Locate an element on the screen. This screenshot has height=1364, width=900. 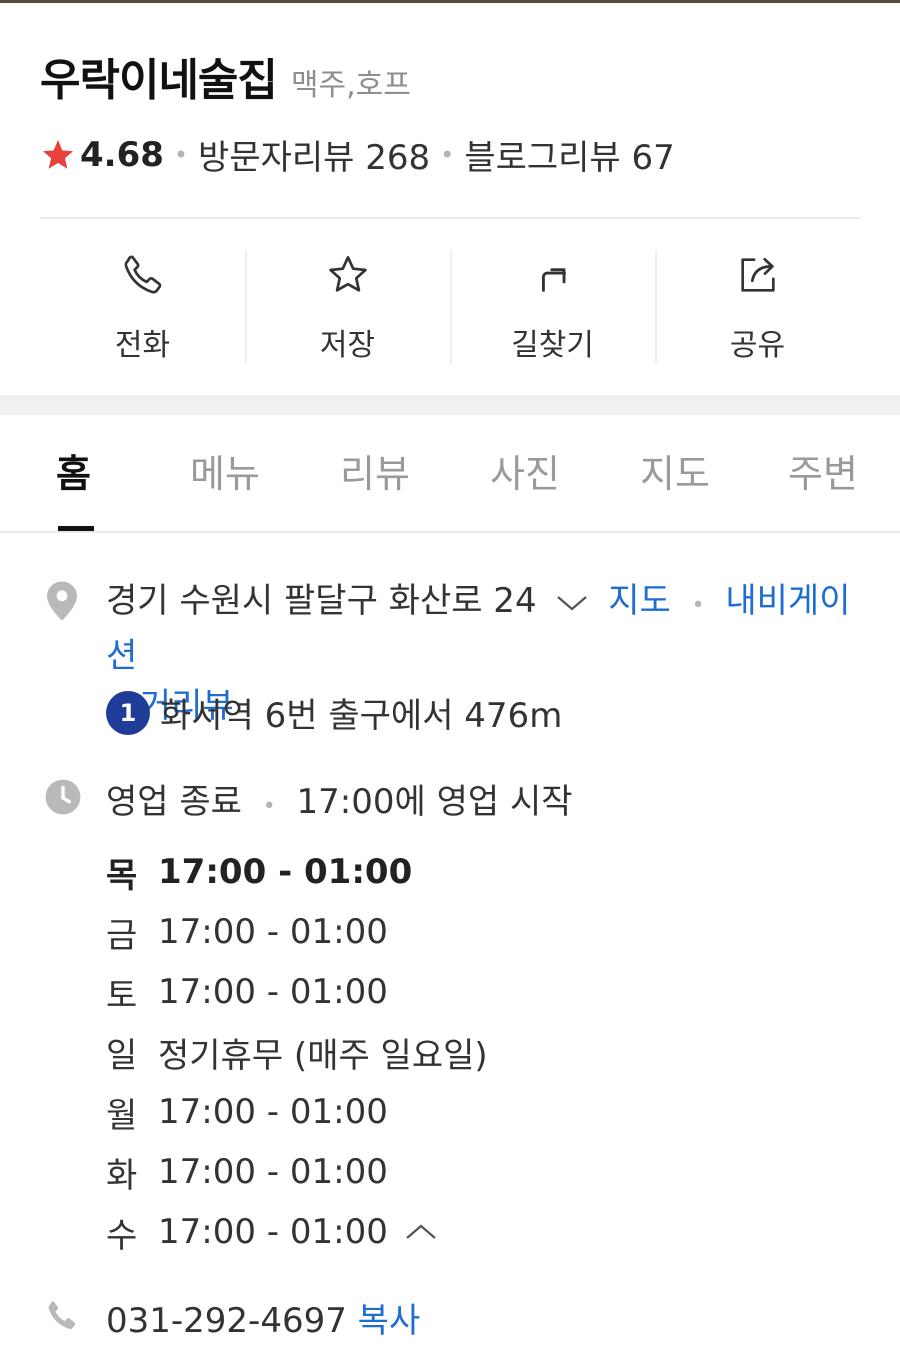
share-icon is located at coordinates (757, 274).